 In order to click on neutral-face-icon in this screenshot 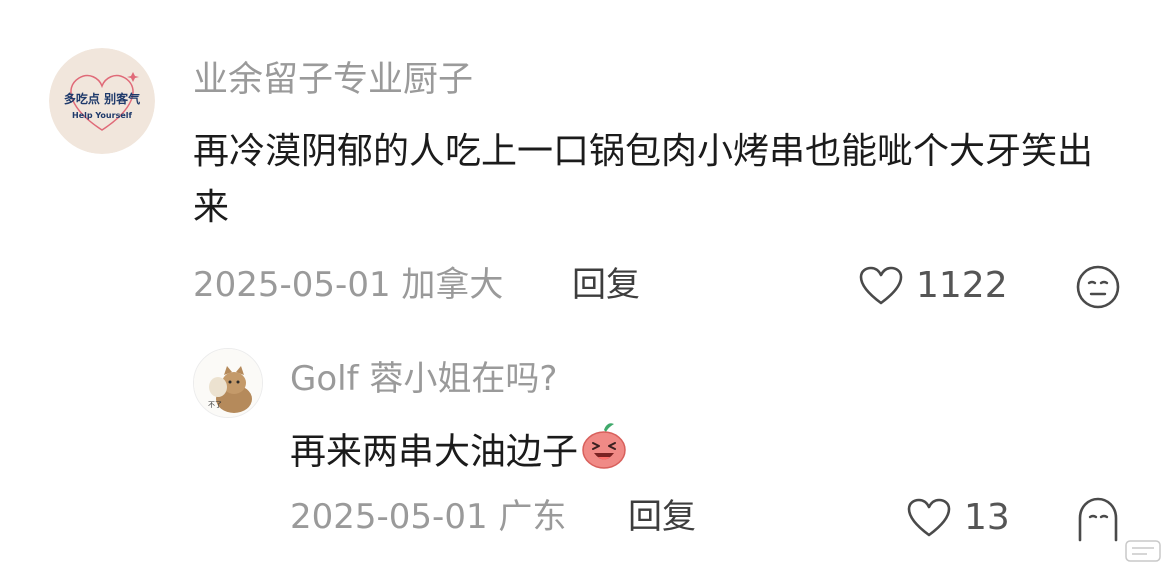, I will do `click(1098, 287)`.